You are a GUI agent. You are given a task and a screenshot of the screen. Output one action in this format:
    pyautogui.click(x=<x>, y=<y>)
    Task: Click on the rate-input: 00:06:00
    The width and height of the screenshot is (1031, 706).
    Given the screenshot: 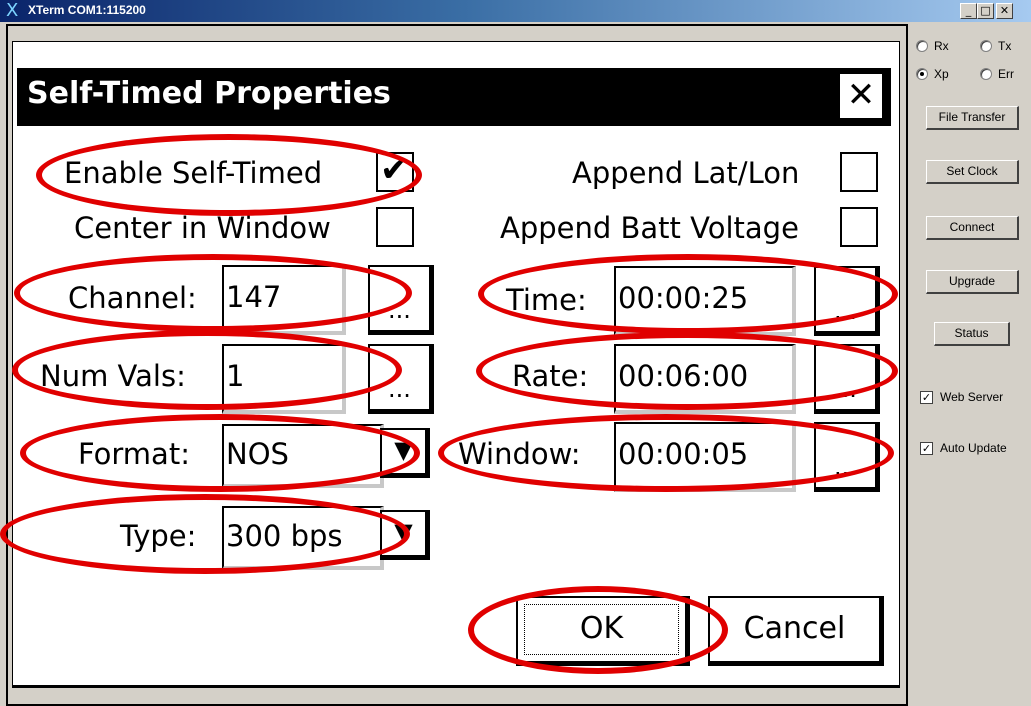 What is the action you would take?
    pyautogui.click(x=705, y=379)
    